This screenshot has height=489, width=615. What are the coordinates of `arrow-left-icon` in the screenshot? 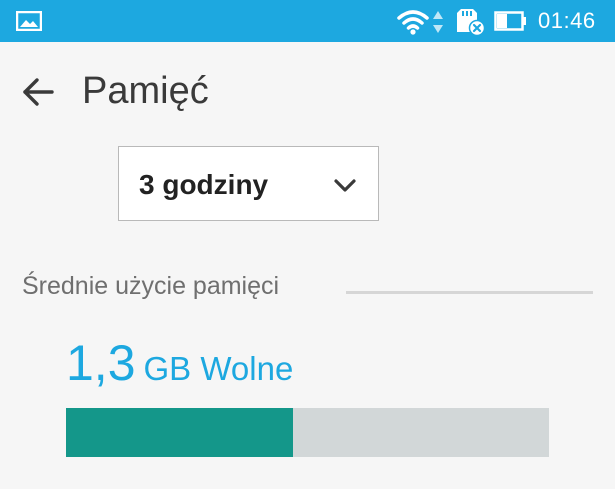 It's located at (38, 92).